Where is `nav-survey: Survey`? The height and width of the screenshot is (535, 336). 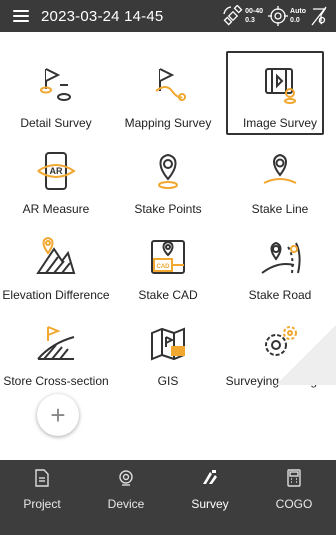 nav-survey: Survey is located at coordinates (210, 497).